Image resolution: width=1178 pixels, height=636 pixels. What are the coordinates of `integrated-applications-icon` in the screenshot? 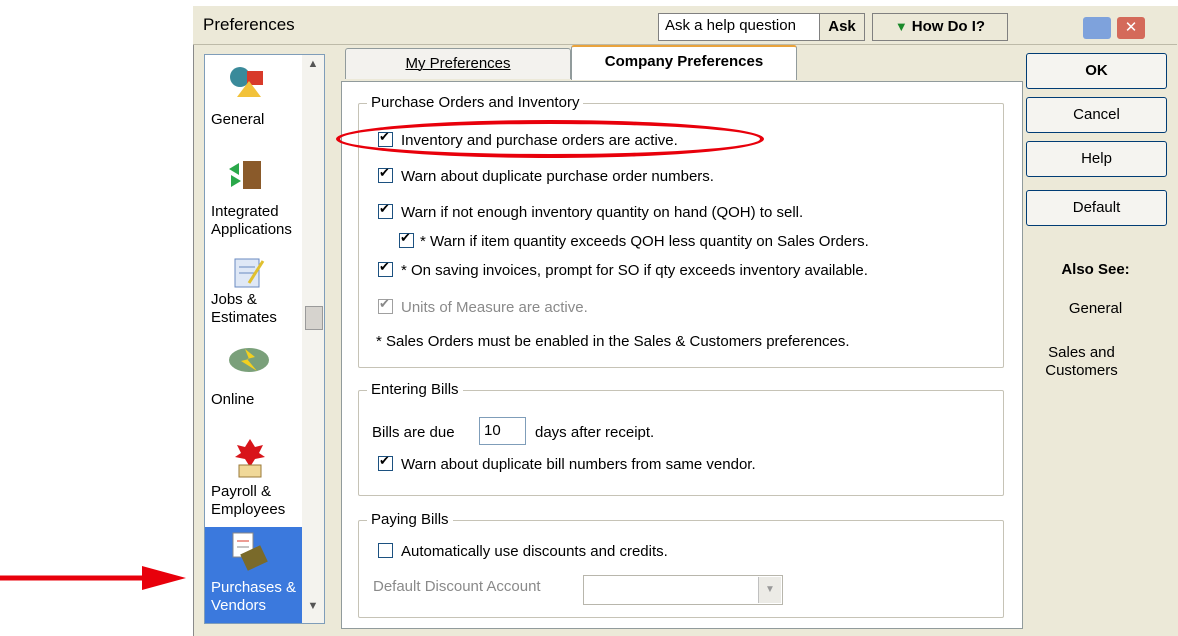 It's located at (245, 175).